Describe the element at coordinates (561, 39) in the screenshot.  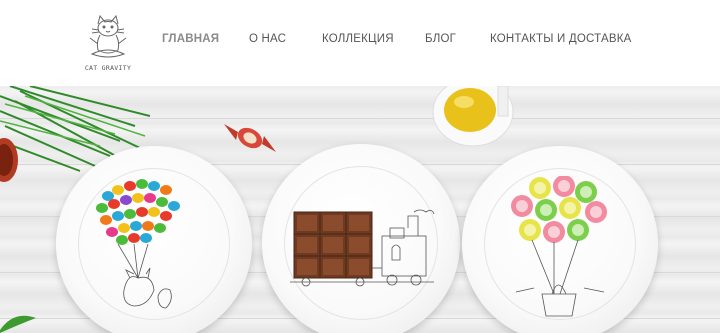
I see `nav-item-contacts: КОНТАКТЫ И ДОСТАВКА` at that location.